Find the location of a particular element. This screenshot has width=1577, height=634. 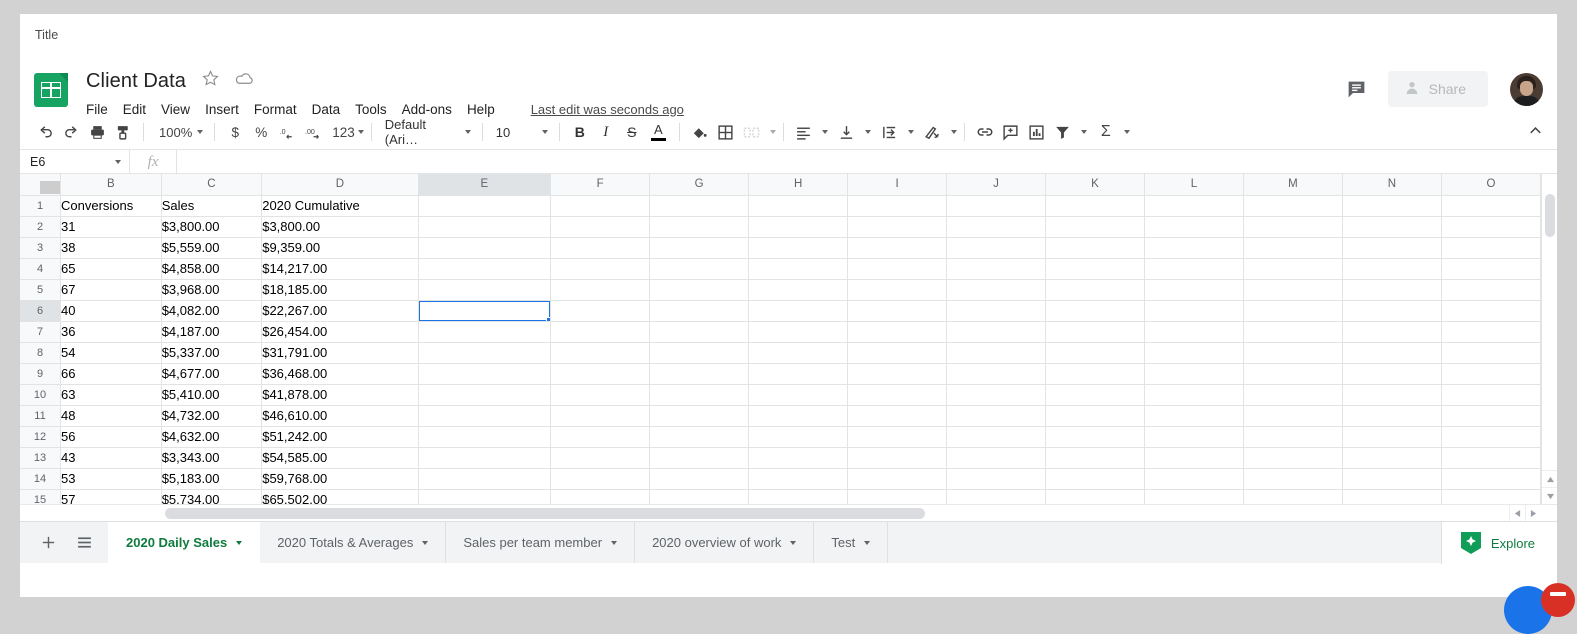

cell-D10: $41,878.00 is located at coordinates (340, 395).